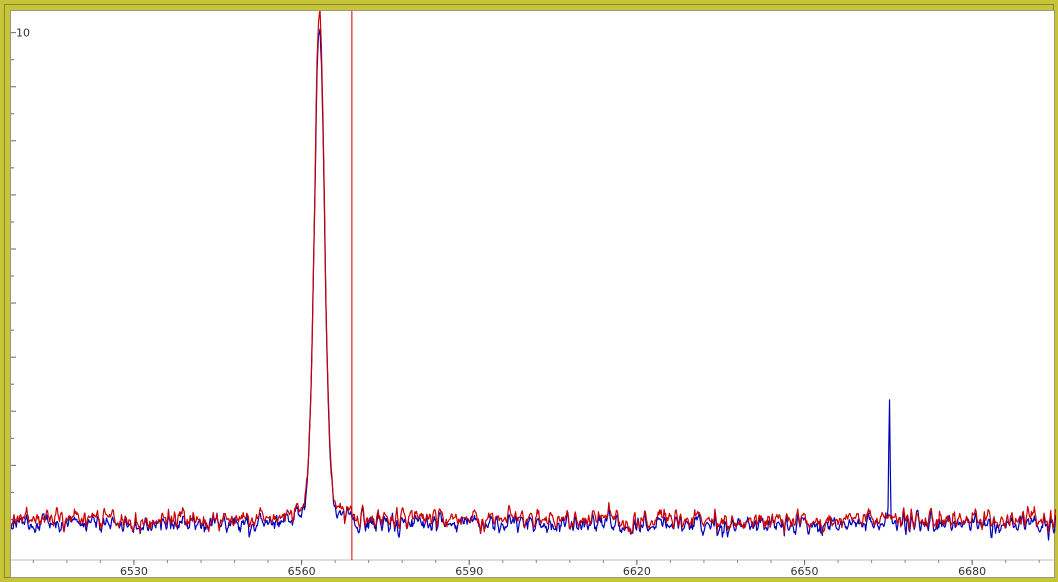  I want to click on x-tick-label: 6590, so click(469, 571).